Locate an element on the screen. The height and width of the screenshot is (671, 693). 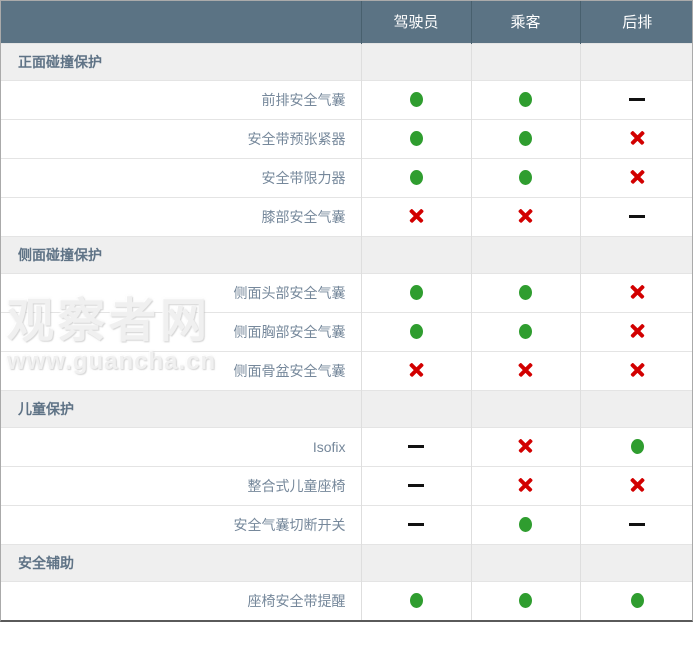
table-row: Isofix is located at coordinates (346, 446).